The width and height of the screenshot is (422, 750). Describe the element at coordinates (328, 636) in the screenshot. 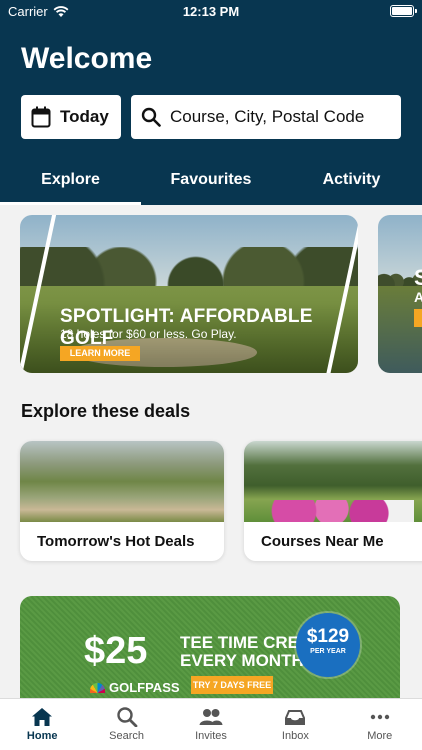

I see `price-value: $129` at that location.